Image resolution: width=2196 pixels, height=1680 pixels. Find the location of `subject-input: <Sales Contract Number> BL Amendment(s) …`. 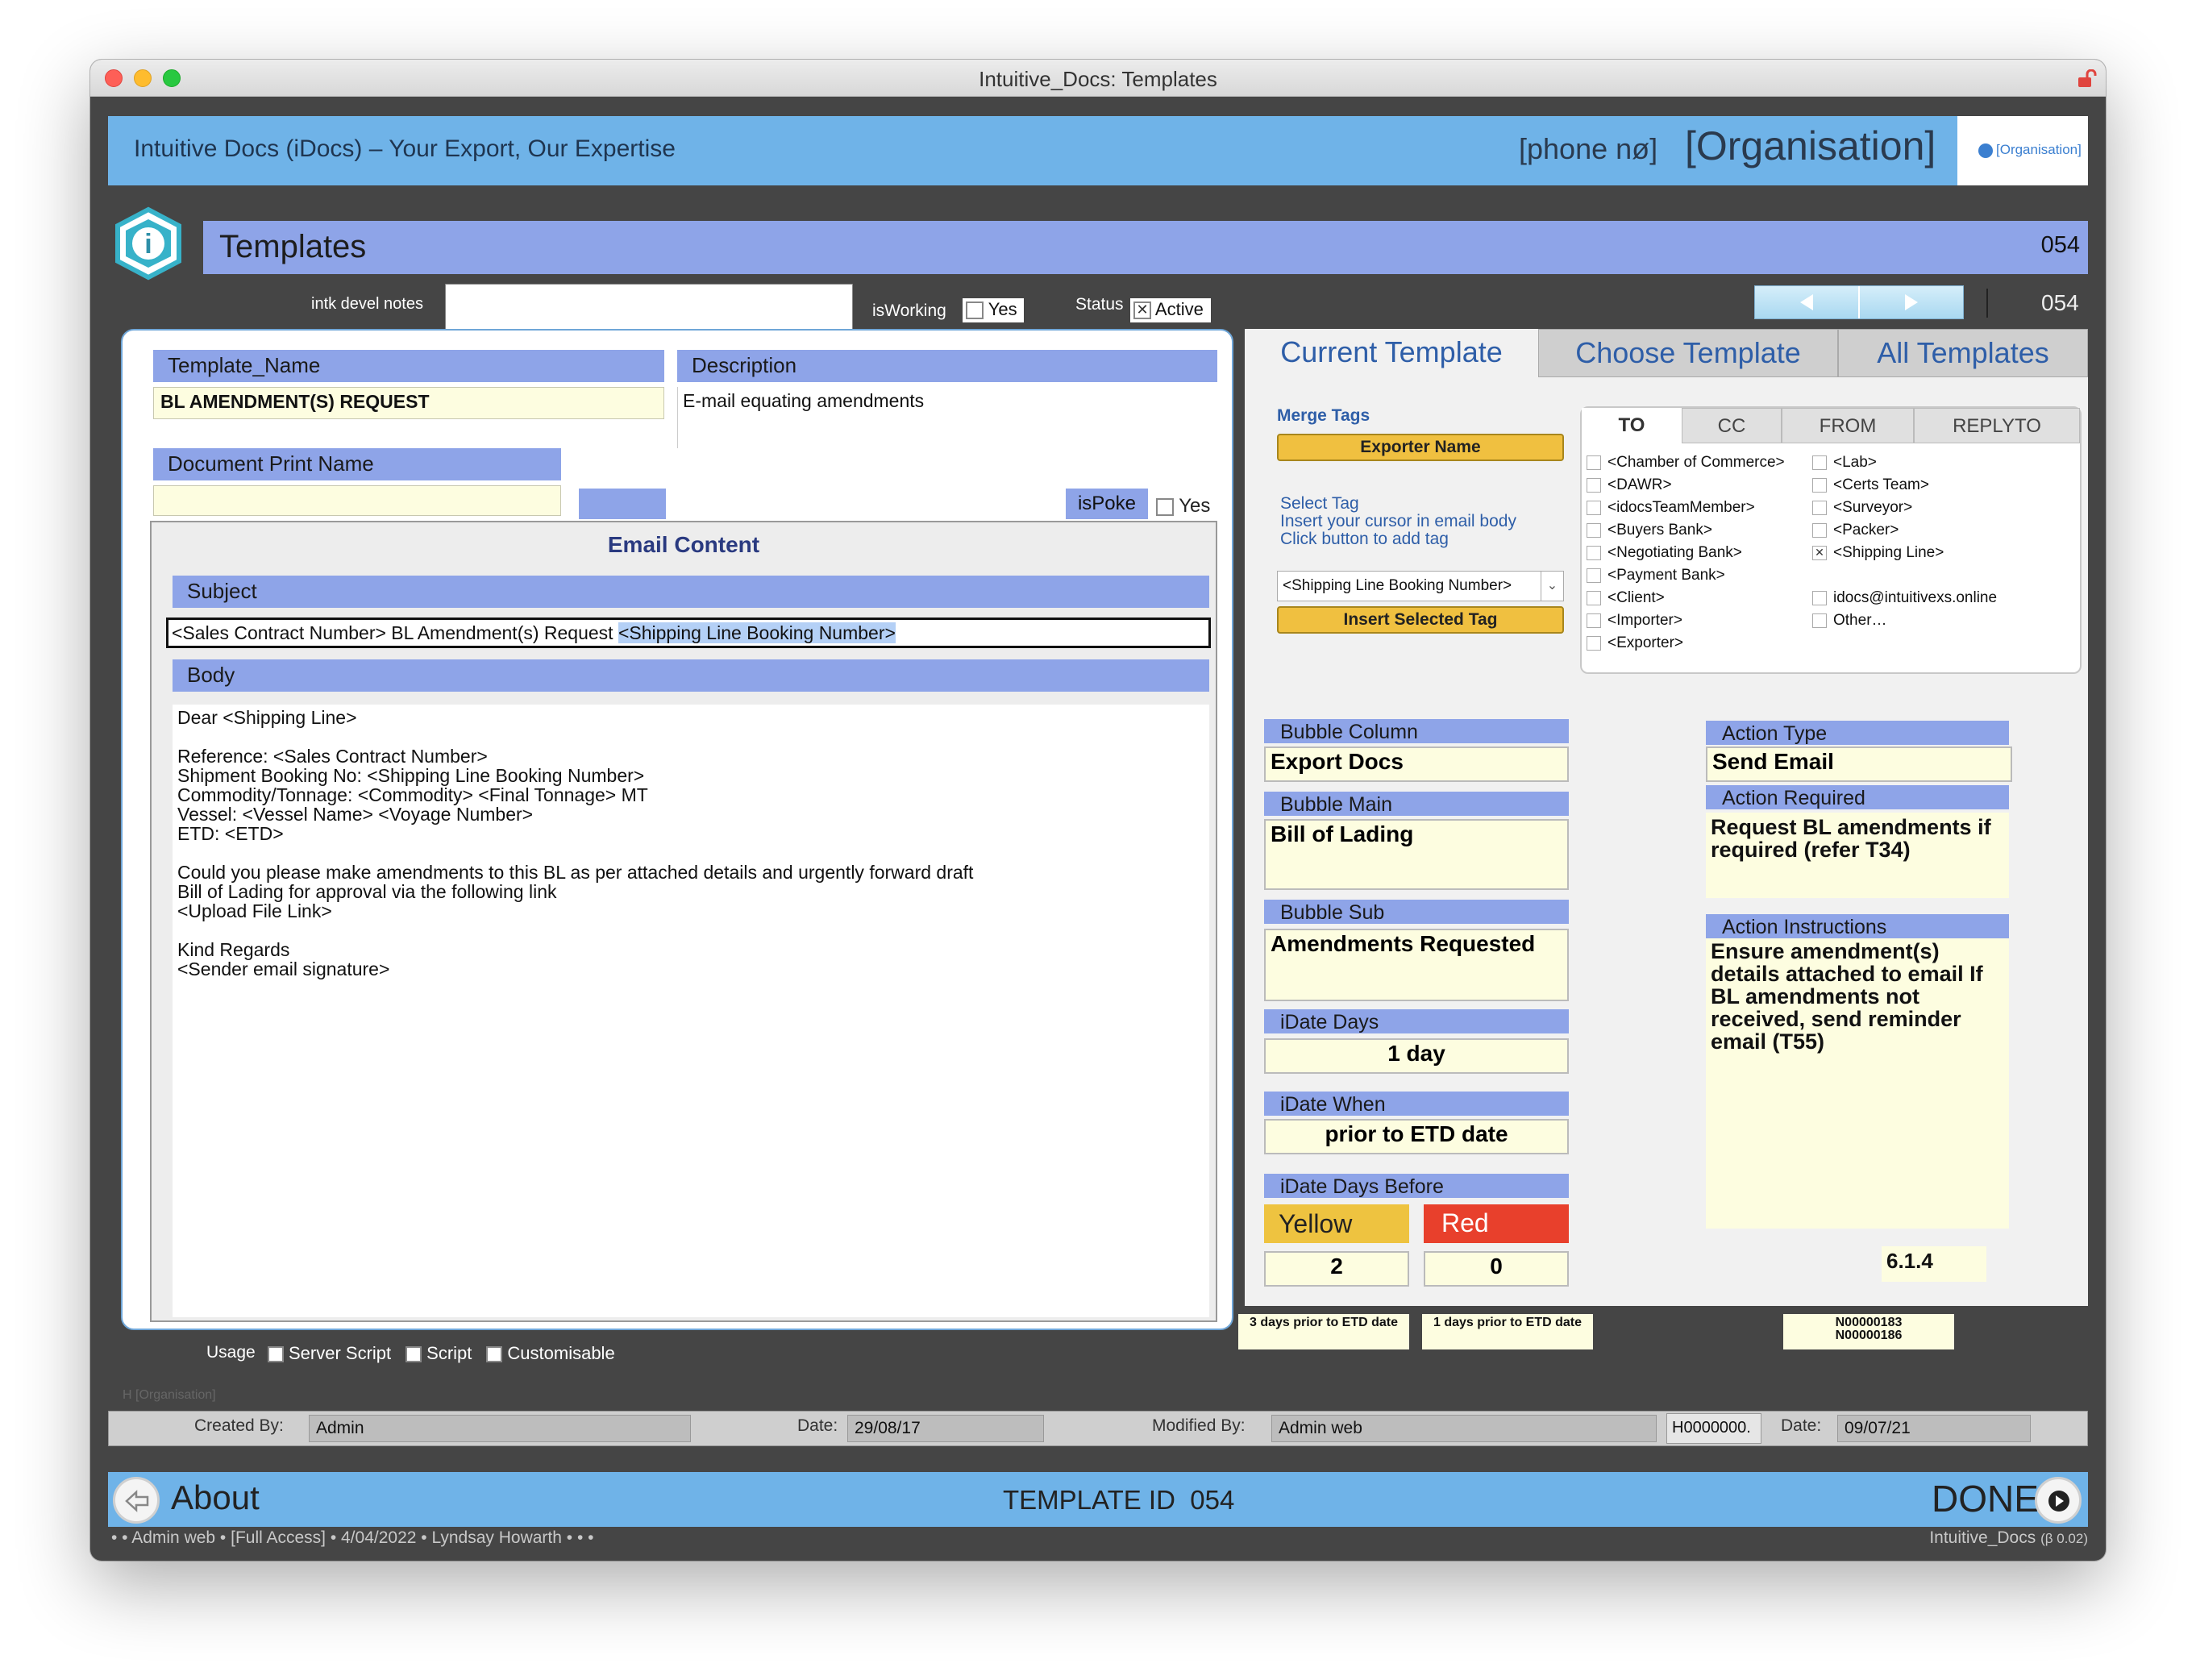

subject-input: <Sales Contract Number> BL Amendment(s) … is located at coordinates (689, 633).